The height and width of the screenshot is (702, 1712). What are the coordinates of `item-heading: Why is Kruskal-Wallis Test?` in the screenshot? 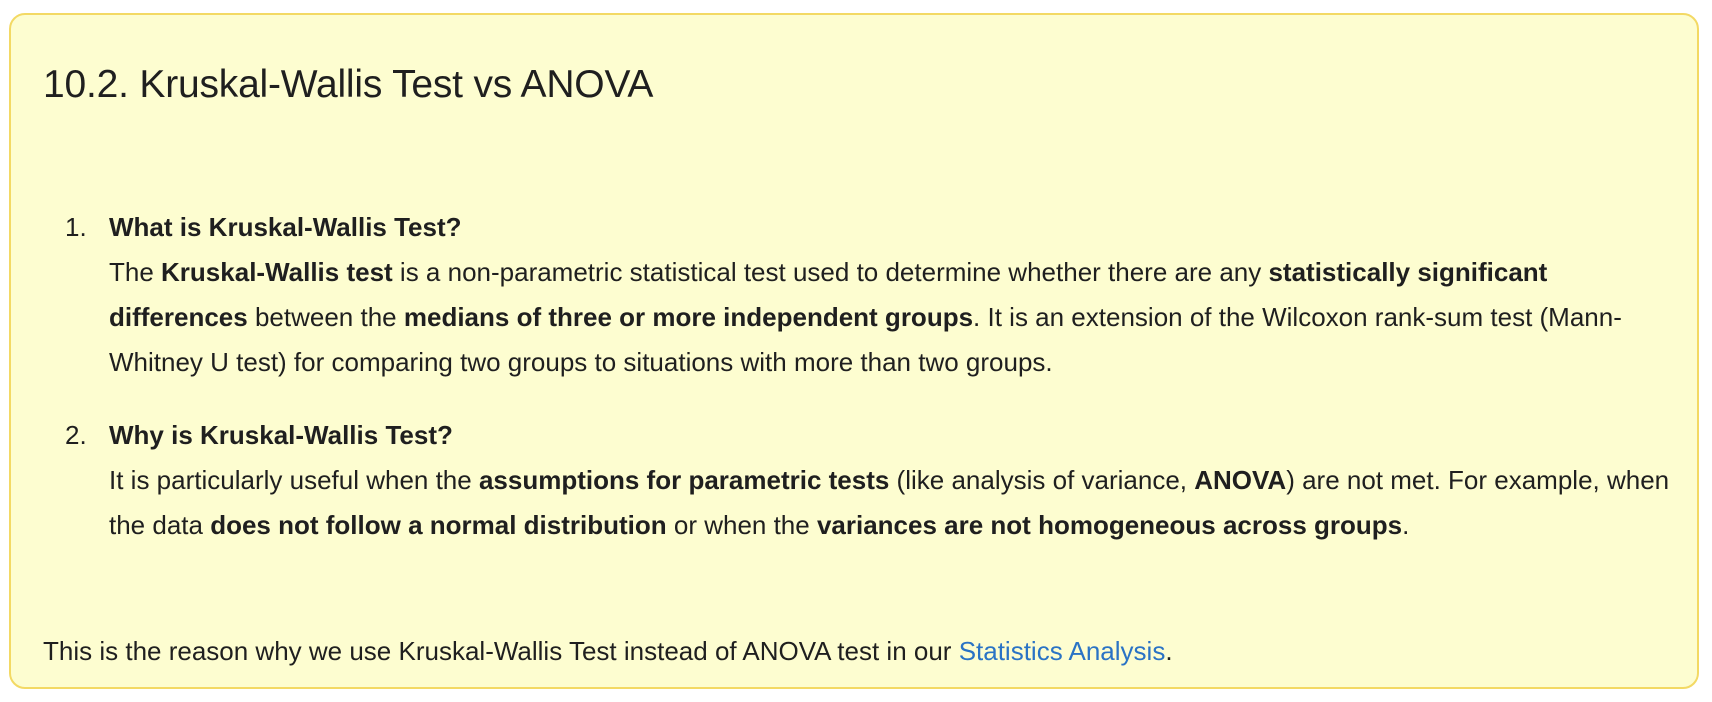 It's located at (281, 435).